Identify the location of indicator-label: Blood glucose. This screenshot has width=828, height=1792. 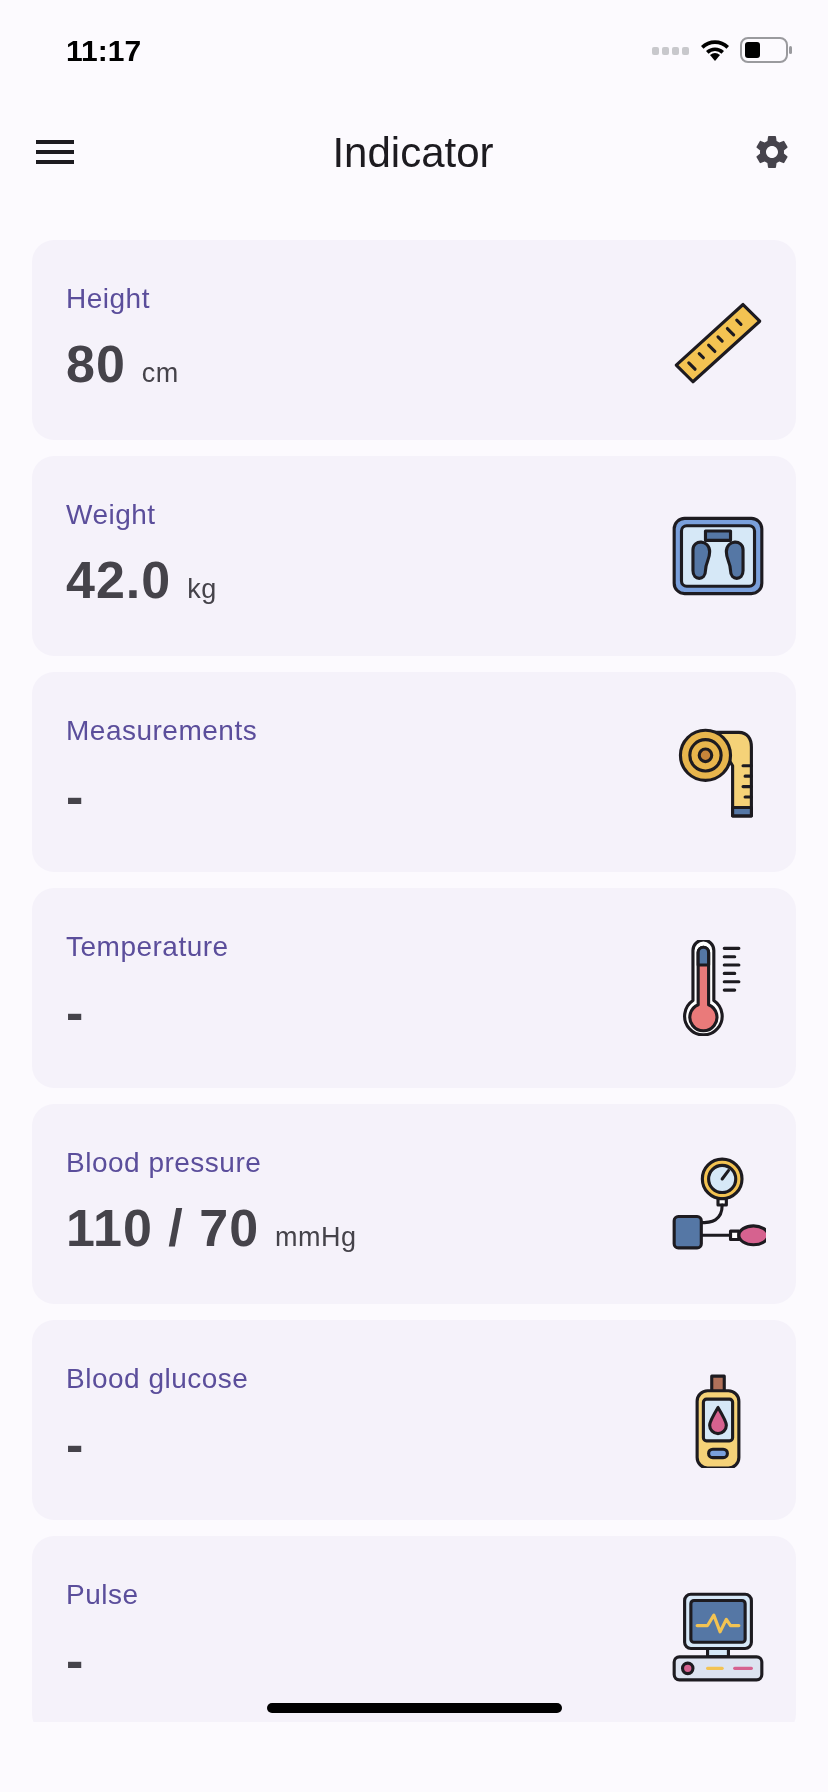
(157, 1379).